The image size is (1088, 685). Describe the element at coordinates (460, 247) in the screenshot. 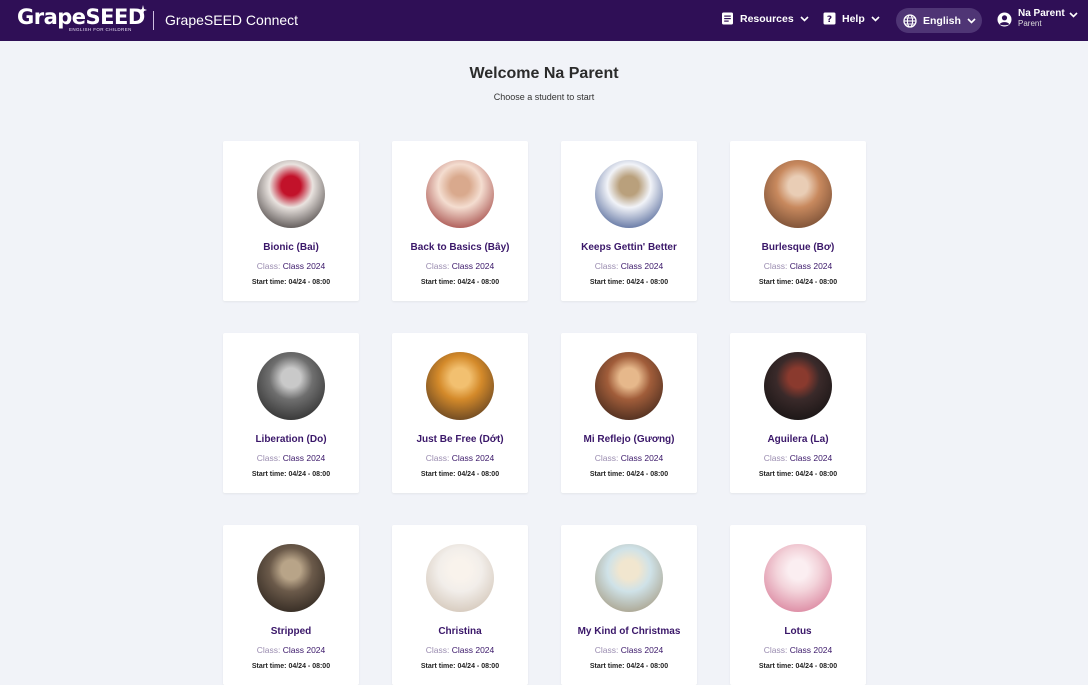

I see `student-name: Back to Basics (Bây)` at that location.